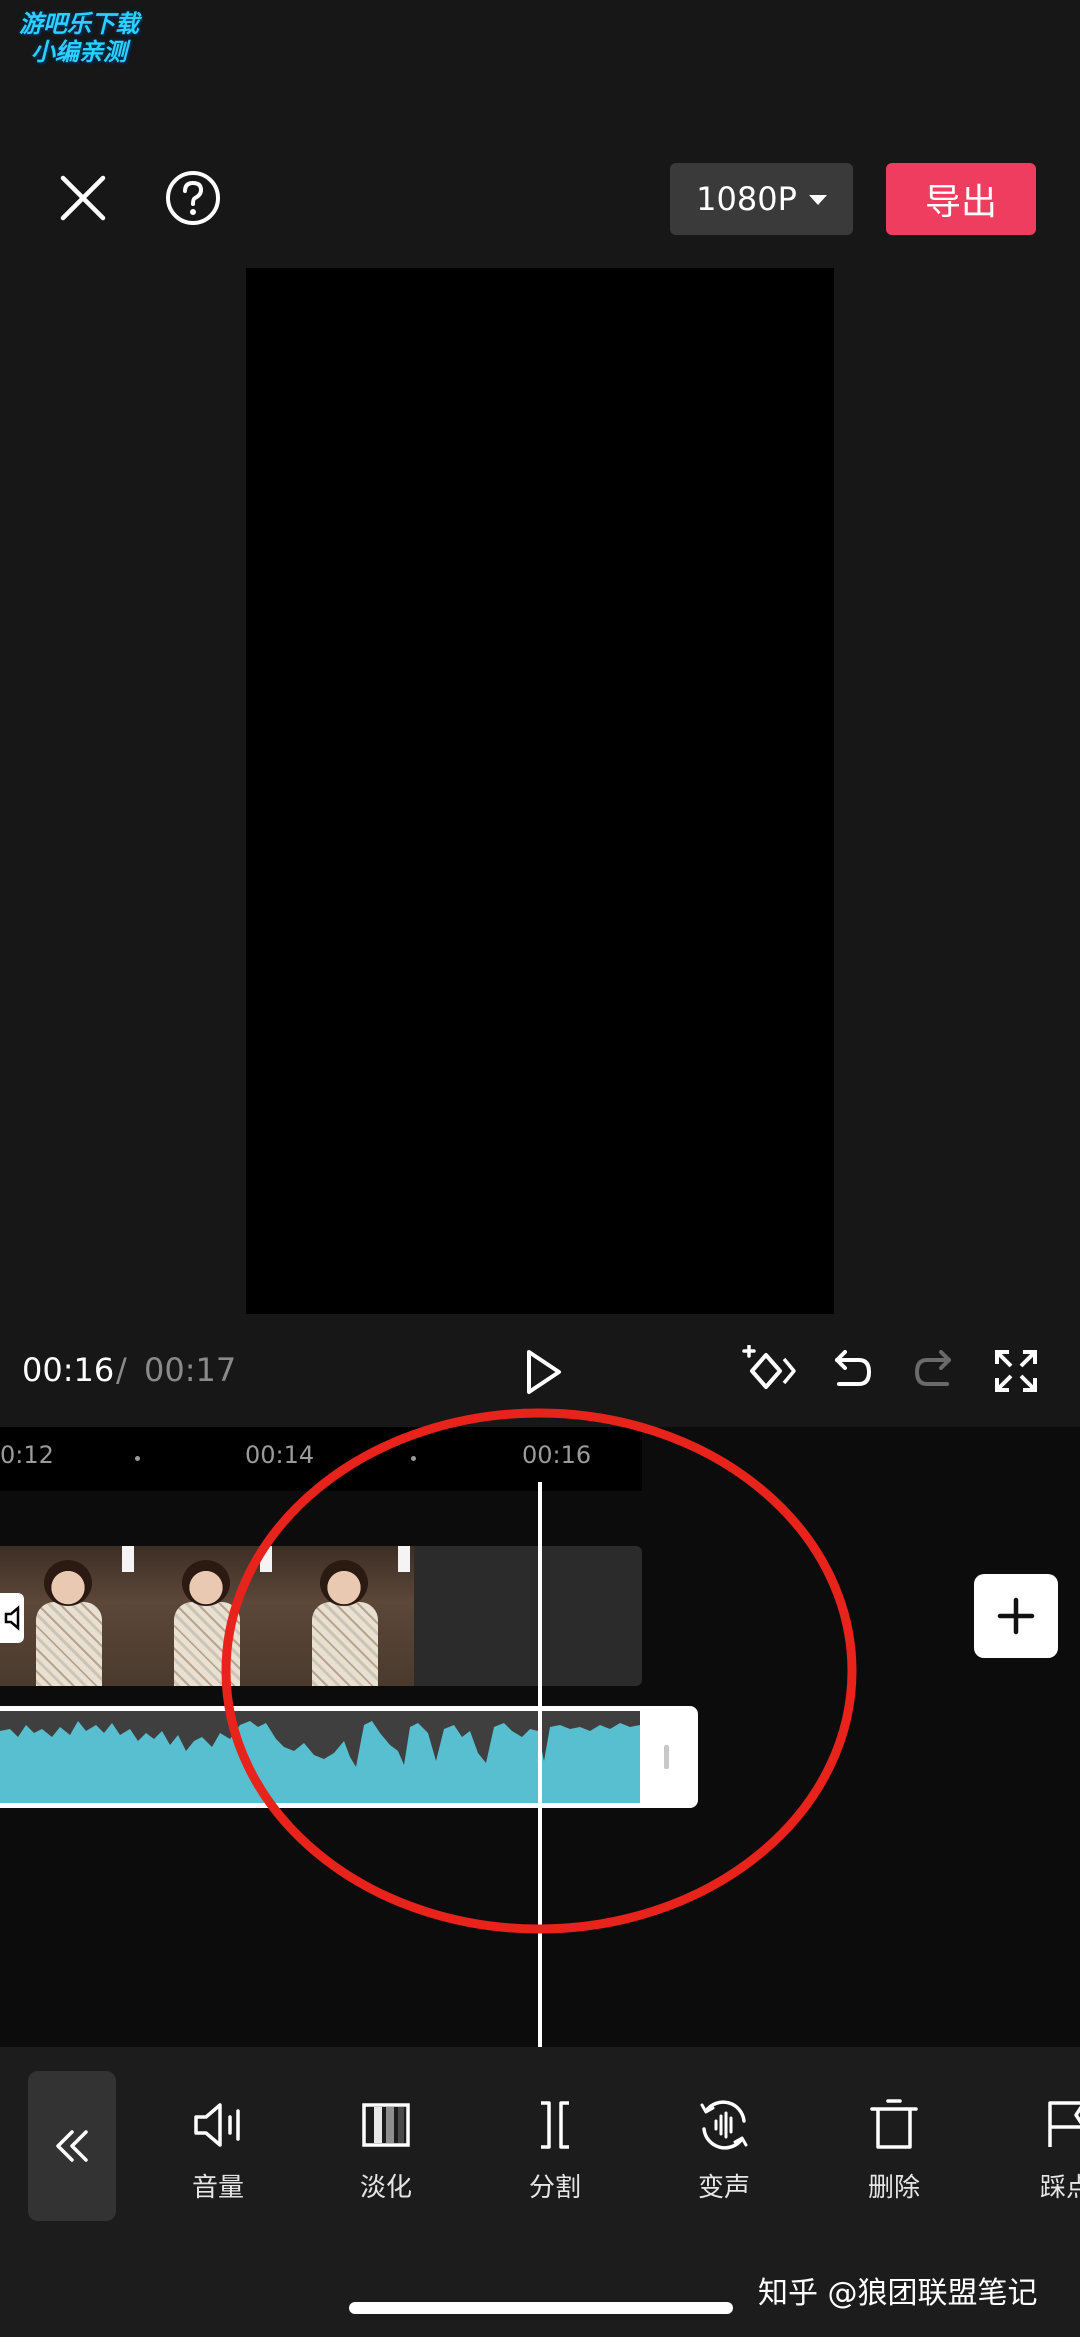 The width and height of the screenshot is (1080, 2337). What do you see at coordinates (557, 1455) in the screenshot?
I see `ruler-label: 00:16` at bounding box center [557, 1455].